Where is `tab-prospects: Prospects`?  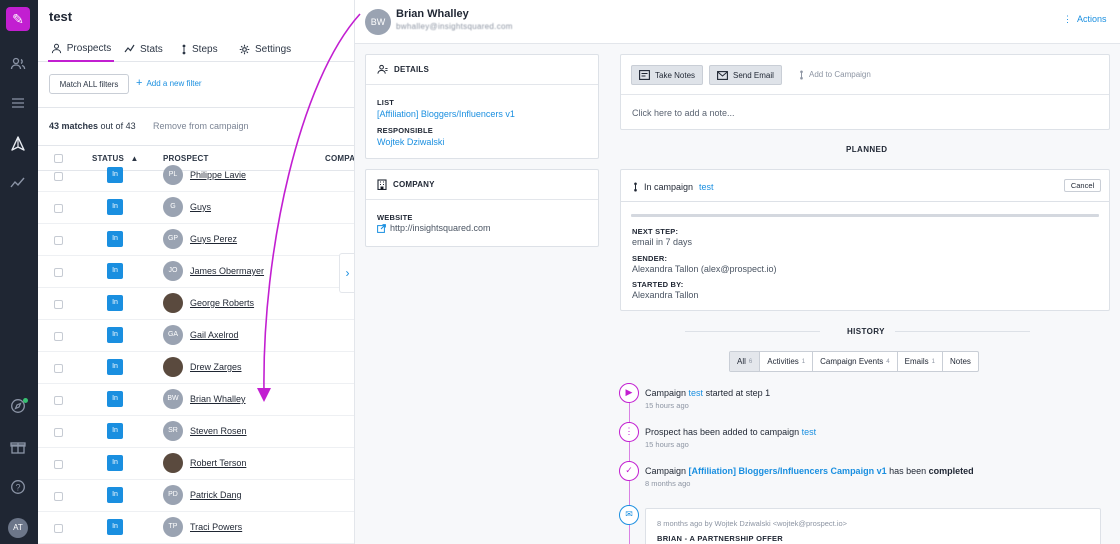 tab-prospects: Prospects is located at coordinates (81, 49).